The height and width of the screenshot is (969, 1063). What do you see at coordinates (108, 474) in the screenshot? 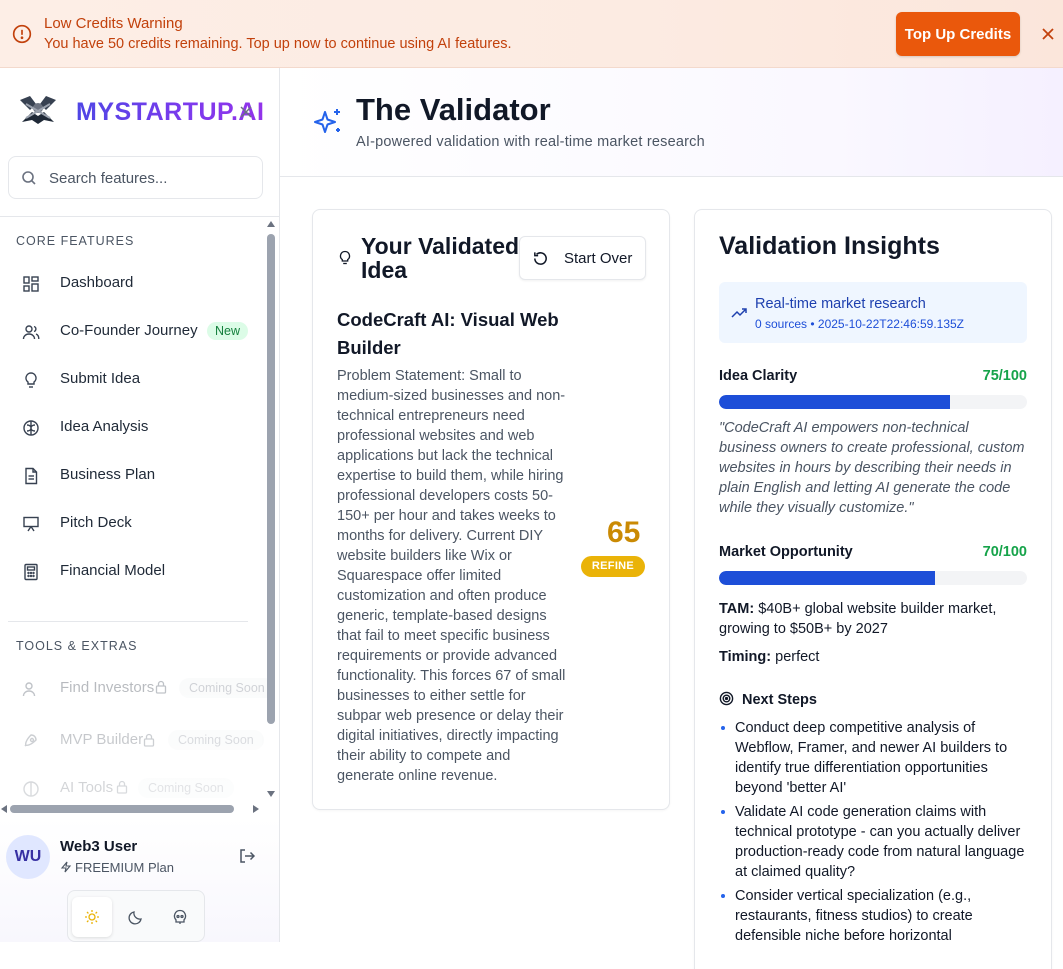
I see `nav-label: Business Plan` at bounding box center [108, 474].